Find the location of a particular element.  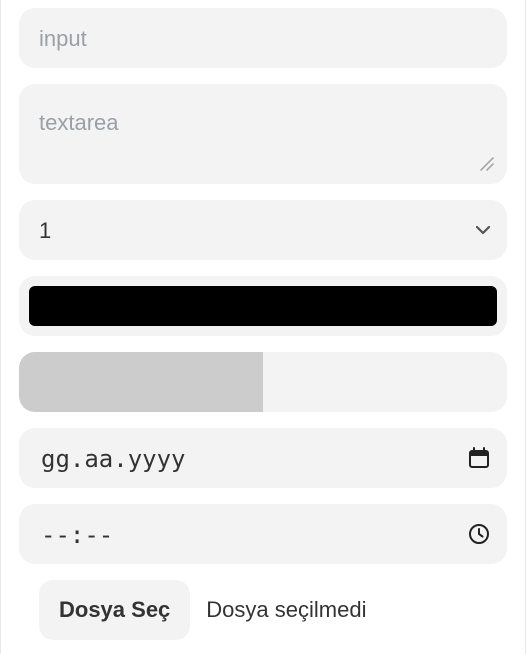

file-input: Dosya Seç Dosya seçilmedi is located at coordinates (202, 610).